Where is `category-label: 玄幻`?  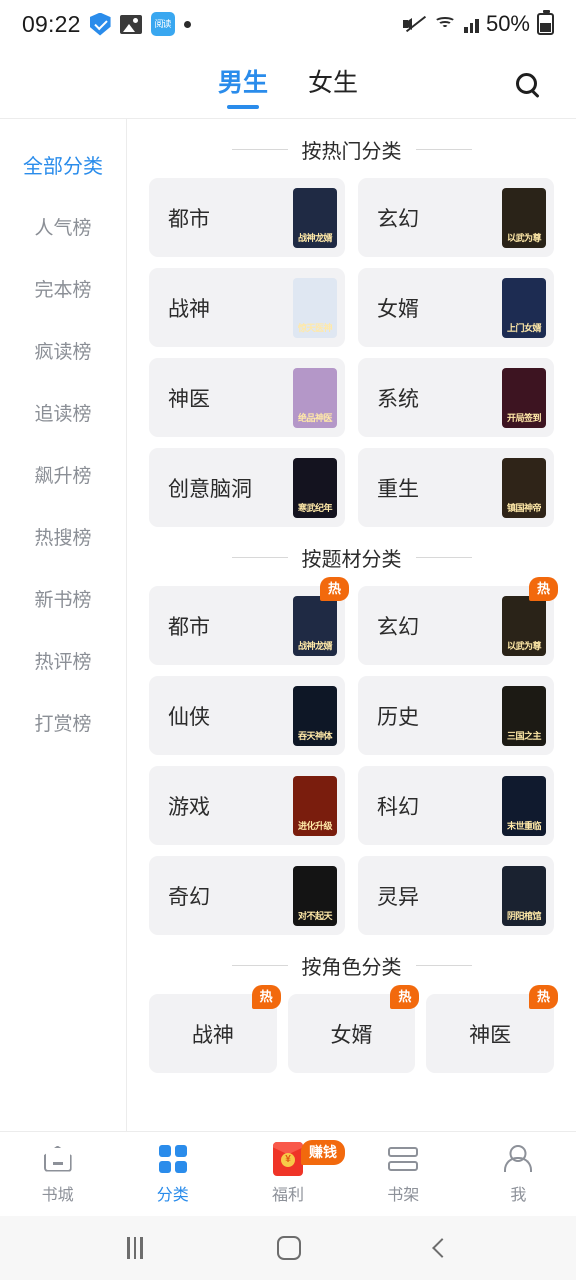
category-label: 玄幻 is located at coordinates (398, 627).